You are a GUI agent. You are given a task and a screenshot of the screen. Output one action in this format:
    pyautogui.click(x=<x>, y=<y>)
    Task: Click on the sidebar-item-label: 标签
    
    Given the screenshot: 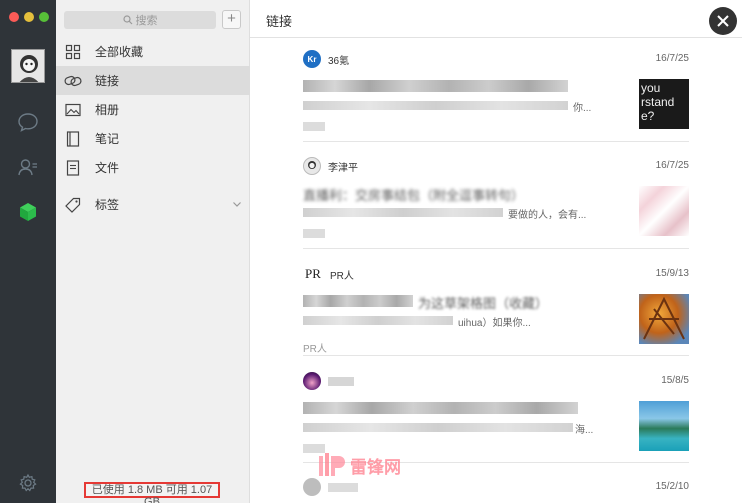 What is the action you would take?
    pyautogui.click(x=107, y=205)
    